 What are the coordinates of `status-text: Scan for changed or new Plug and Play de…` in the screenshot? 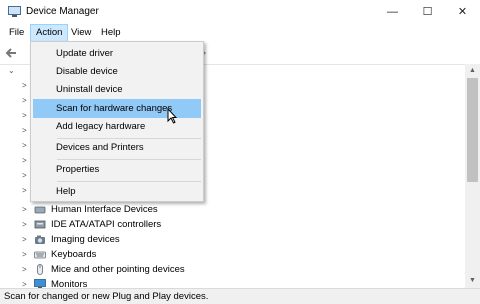 It's located at (106, 296).